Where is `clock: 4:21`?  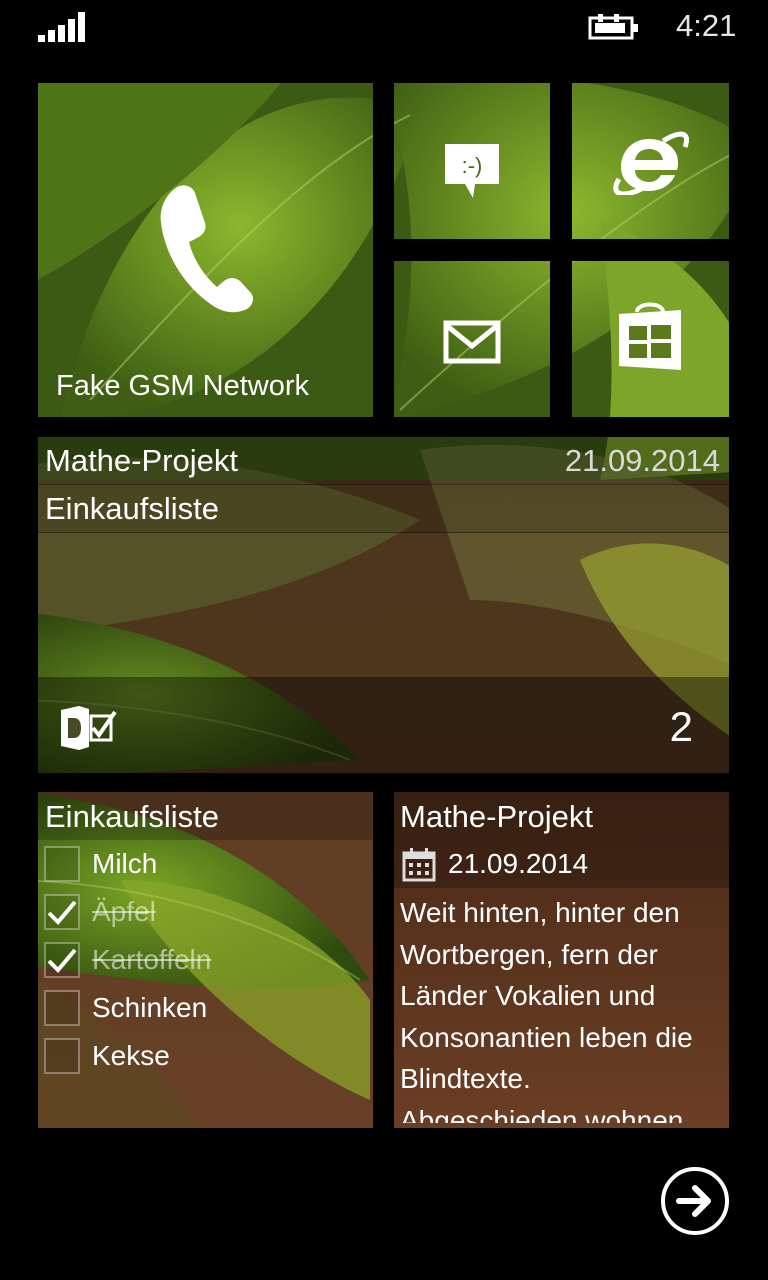
clock: 4:21 is located at coordinates (706, 25).